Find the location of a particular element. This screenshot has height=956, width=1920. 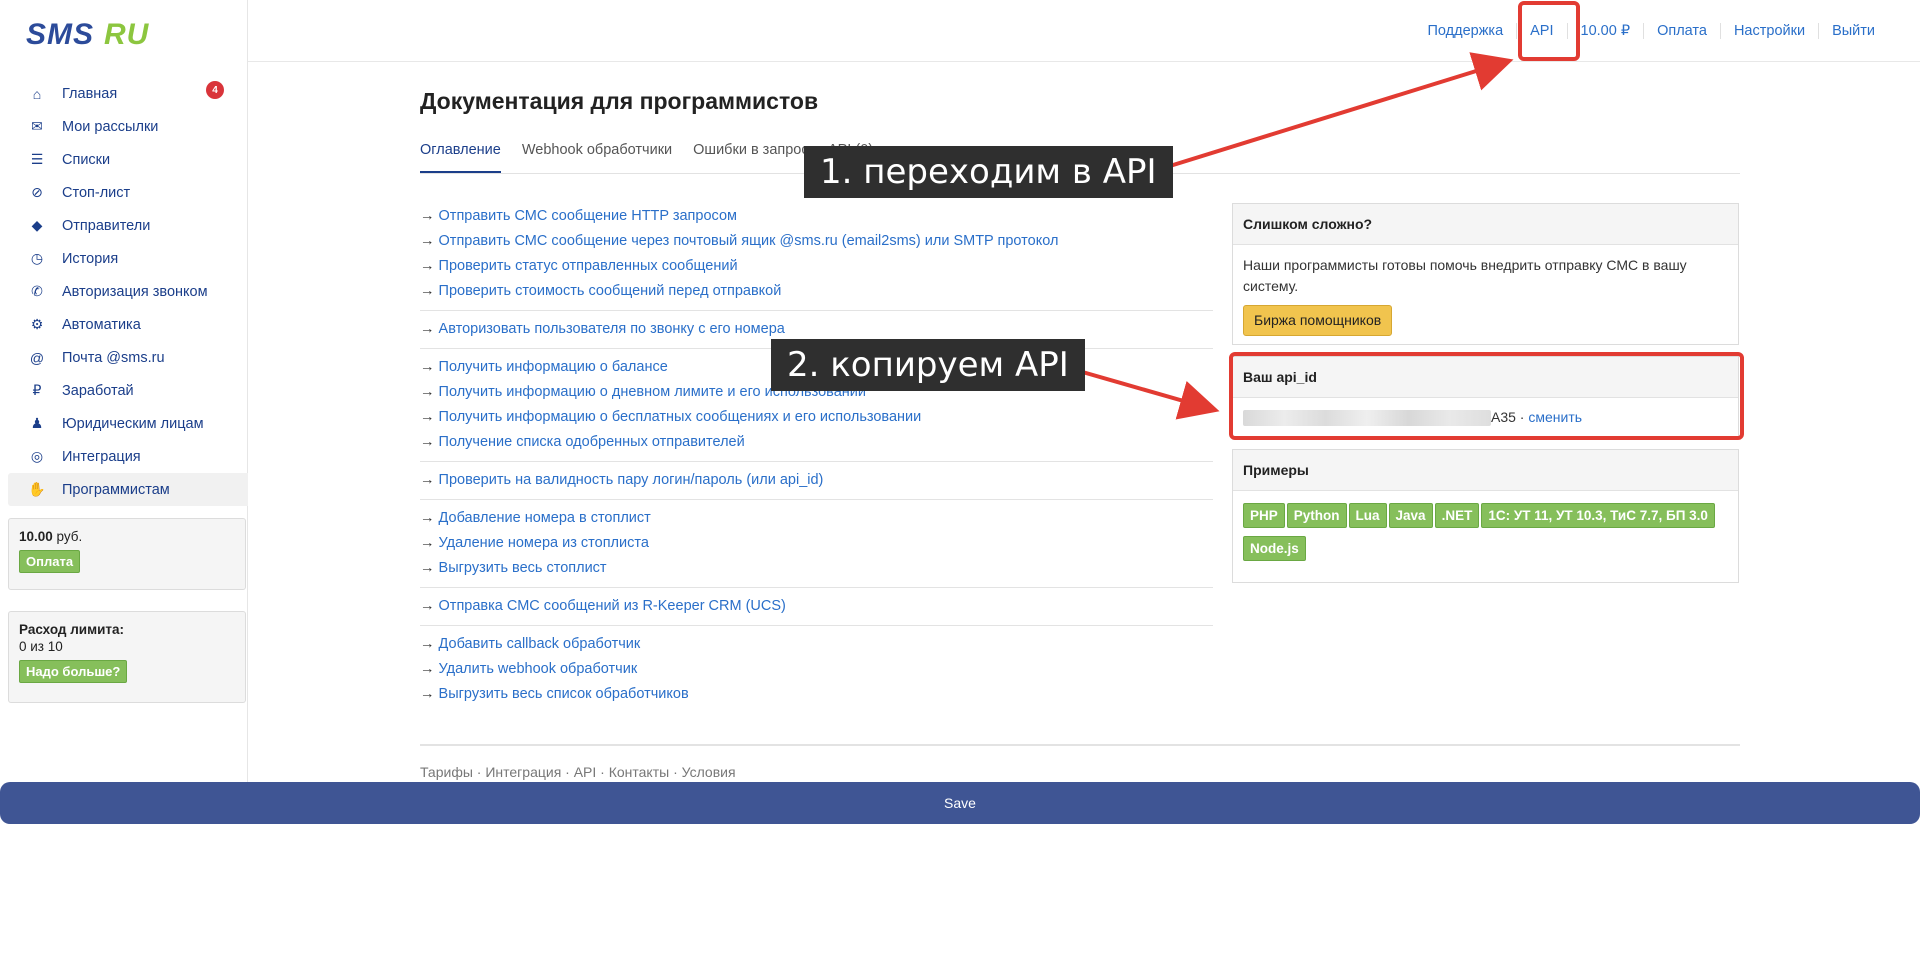

sidebar-item-7: ⚙ Автоматика is located at coordinates (128, 324).